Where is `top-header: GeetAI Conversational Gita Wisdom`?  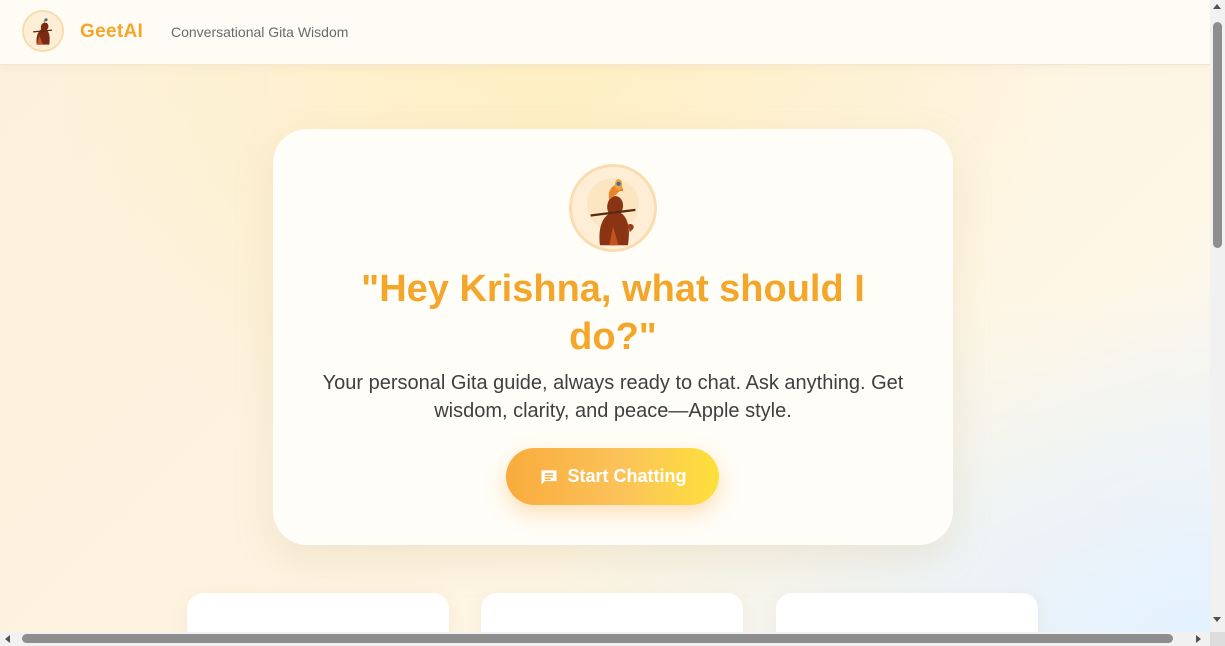 top-header: GeetAI Conversational Gita Wisdom is located at coordinates (605, 32).